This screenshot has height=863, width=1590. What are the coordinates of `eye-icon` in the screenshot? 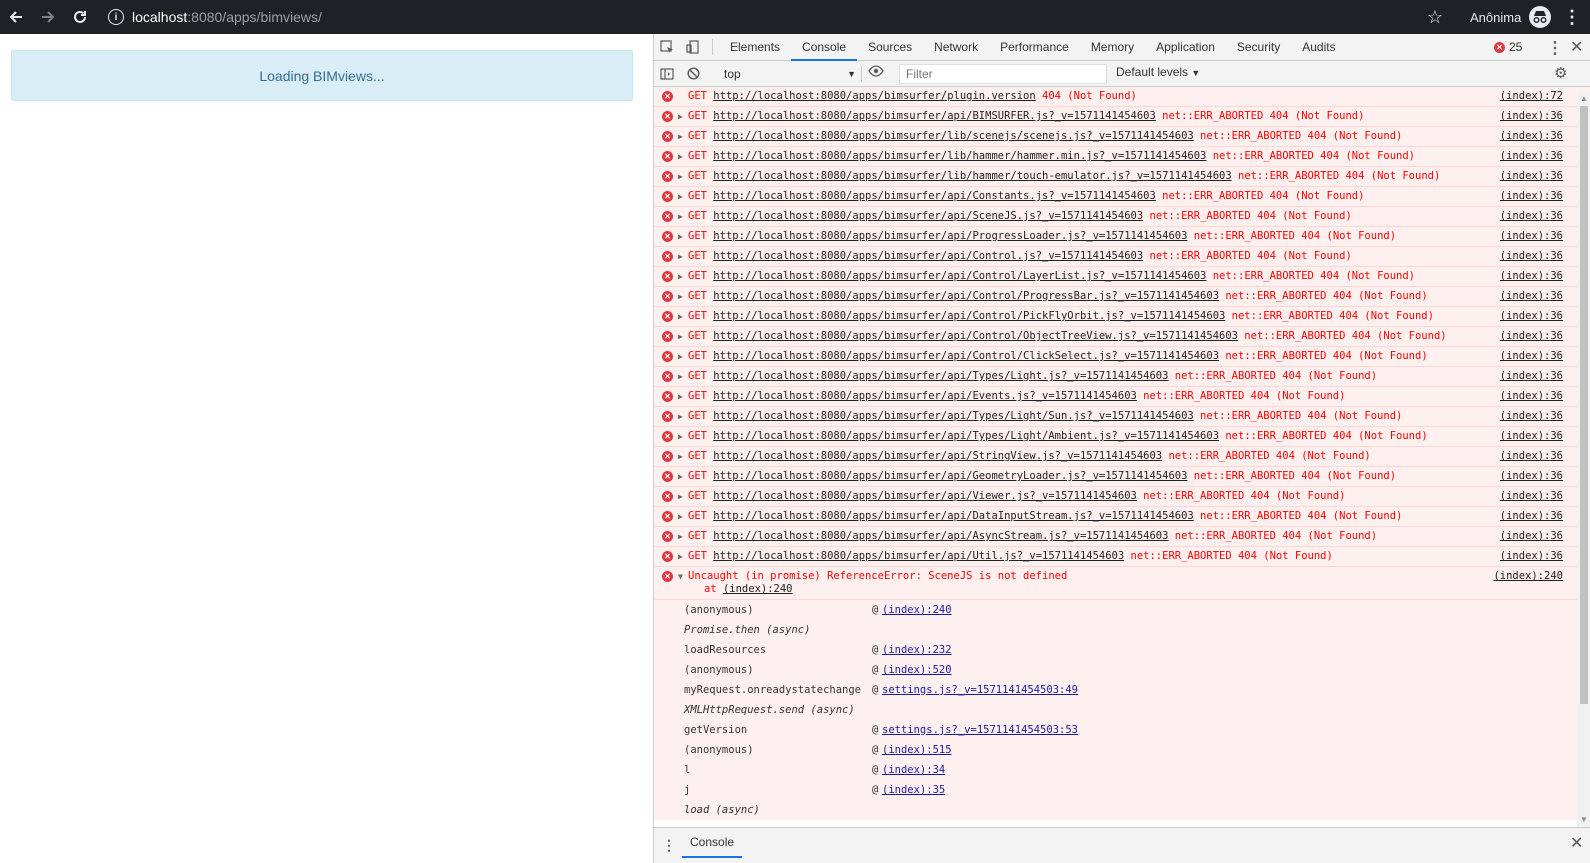 It's located at (876, 72).